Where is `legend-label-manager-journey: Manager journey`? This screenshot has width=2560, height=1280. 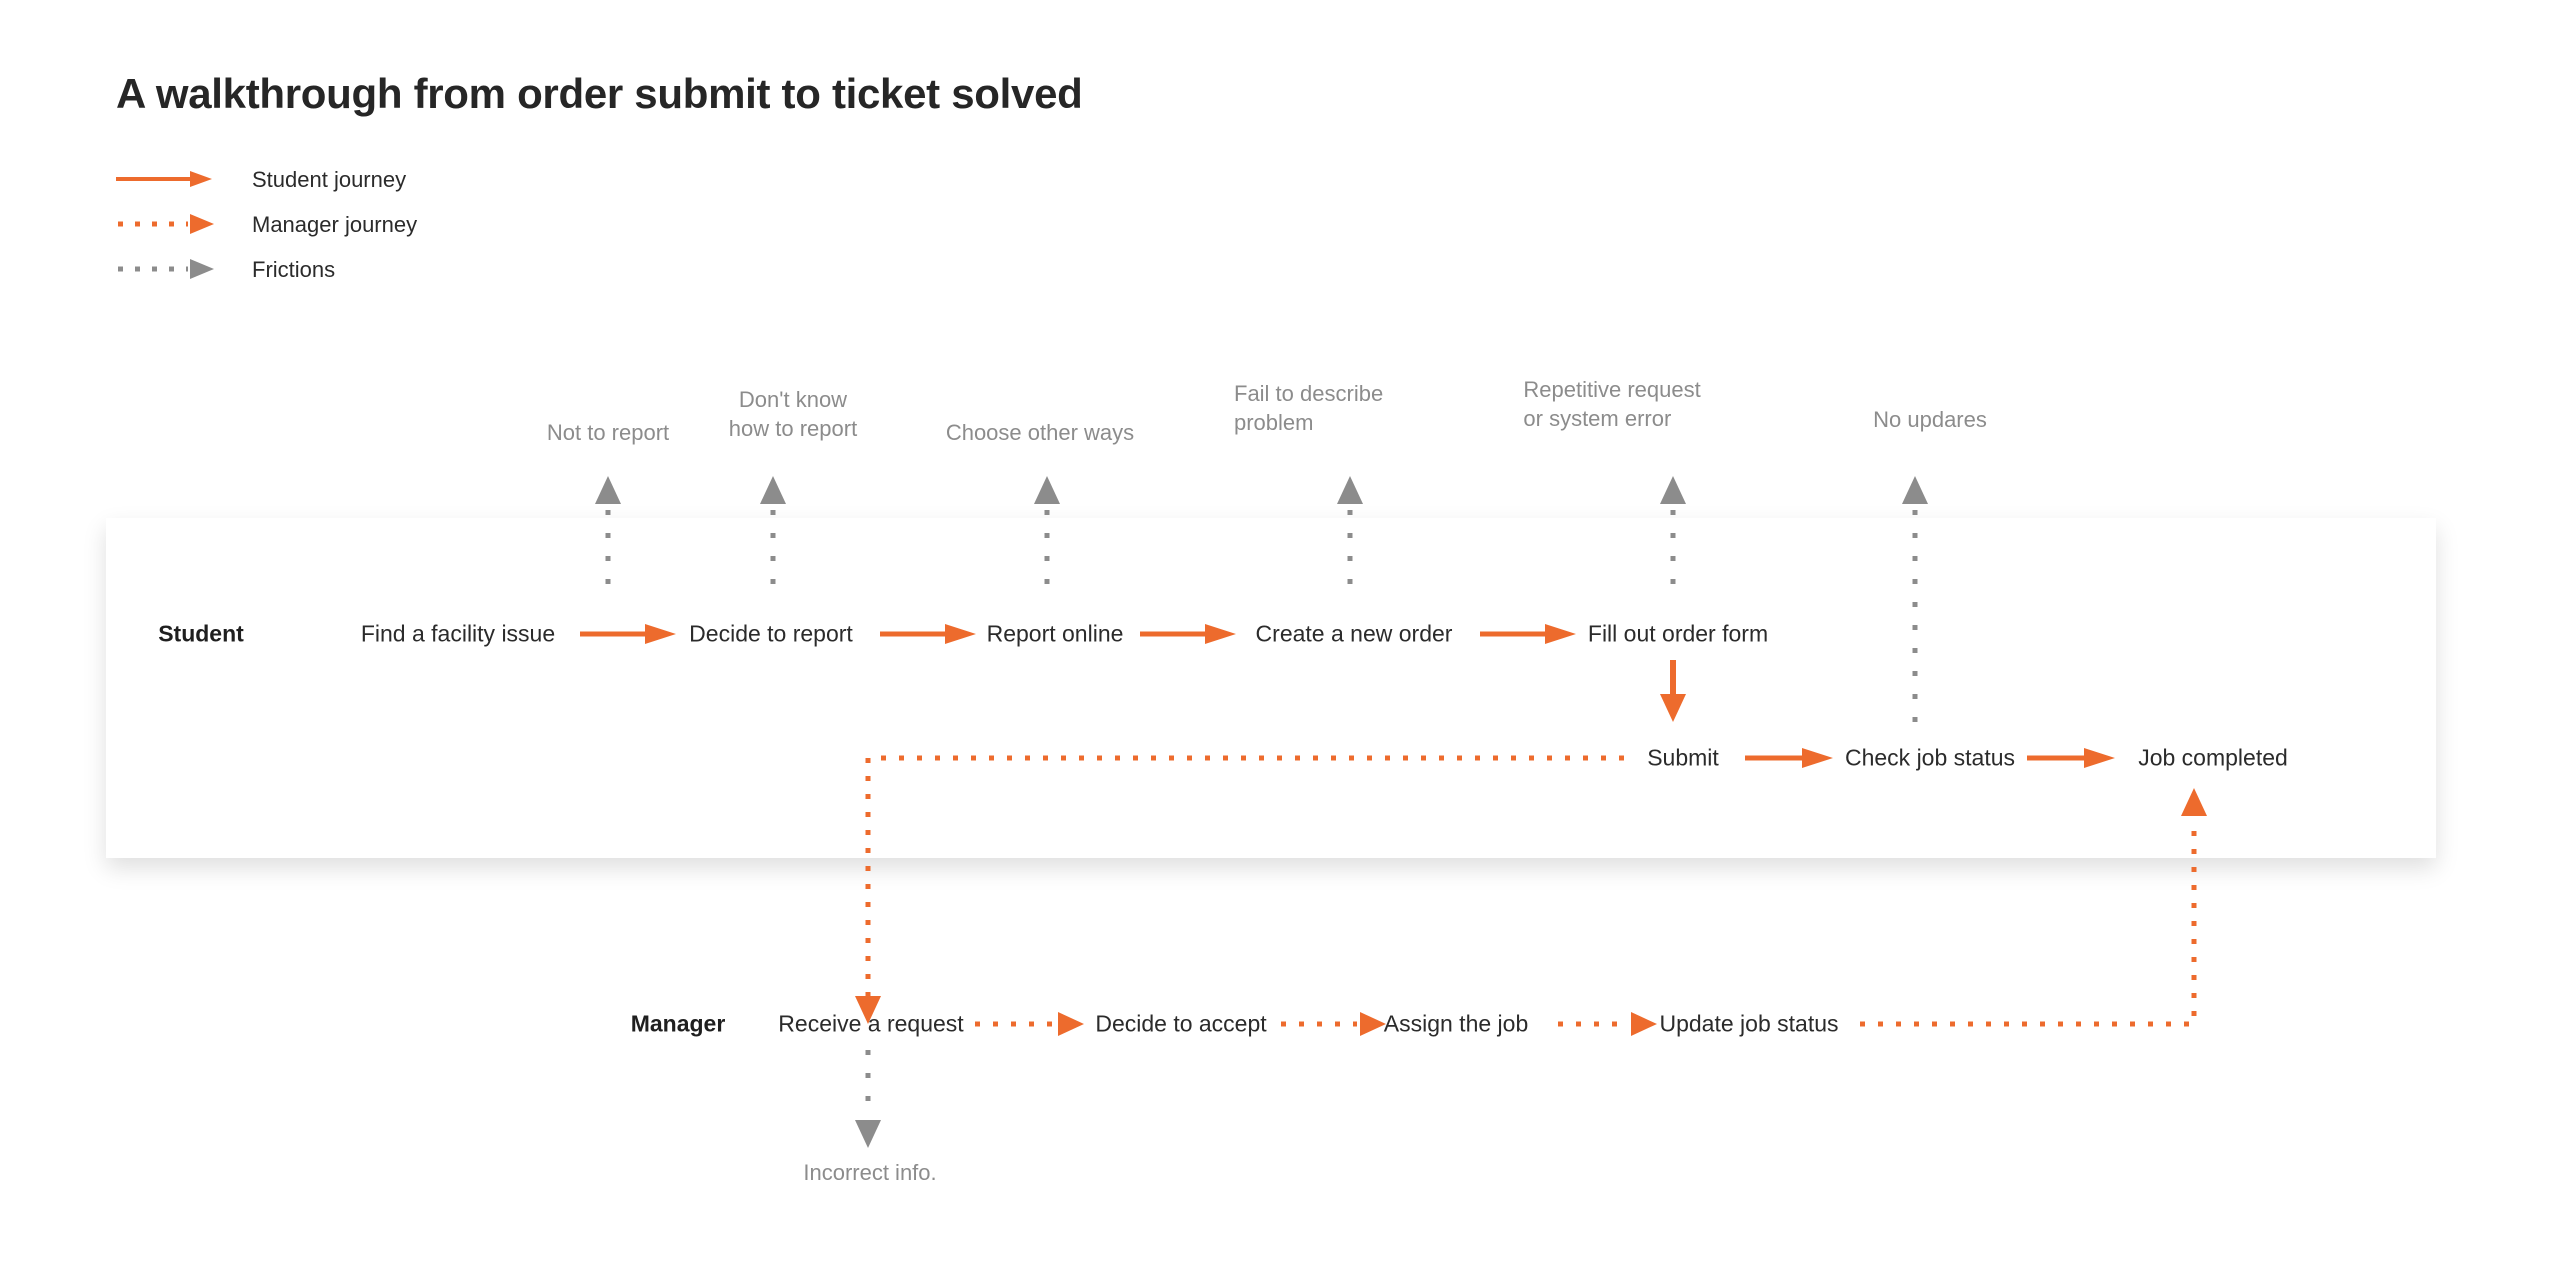 legend-label-manager-journey: Manager journey is located at coordinates (335, 224).